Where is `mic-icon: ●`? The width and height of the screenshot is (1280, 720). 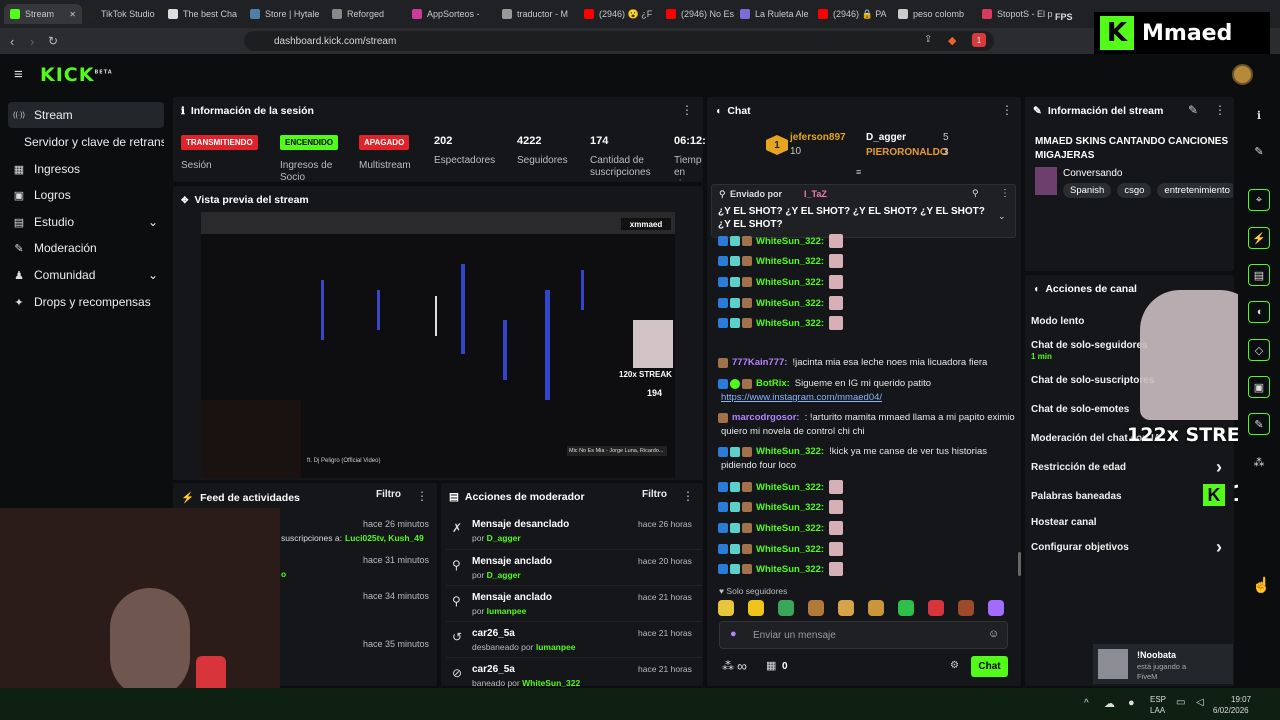 mic-icon: ● is located at coordinates (733, 634).